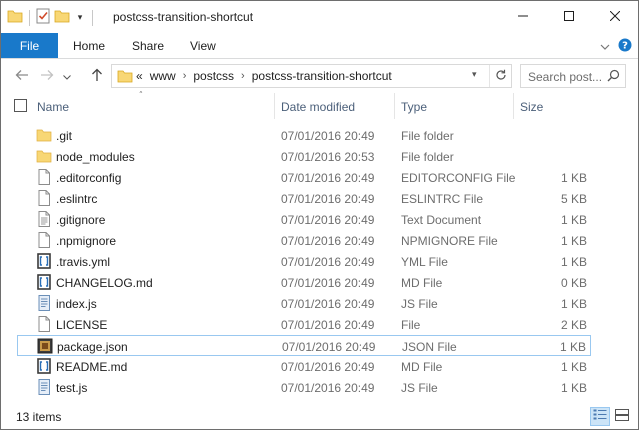  What do you see at coordinates (554, 106) in the screenshot?
I see `column-size: Size` at bounding box center [554, 106].